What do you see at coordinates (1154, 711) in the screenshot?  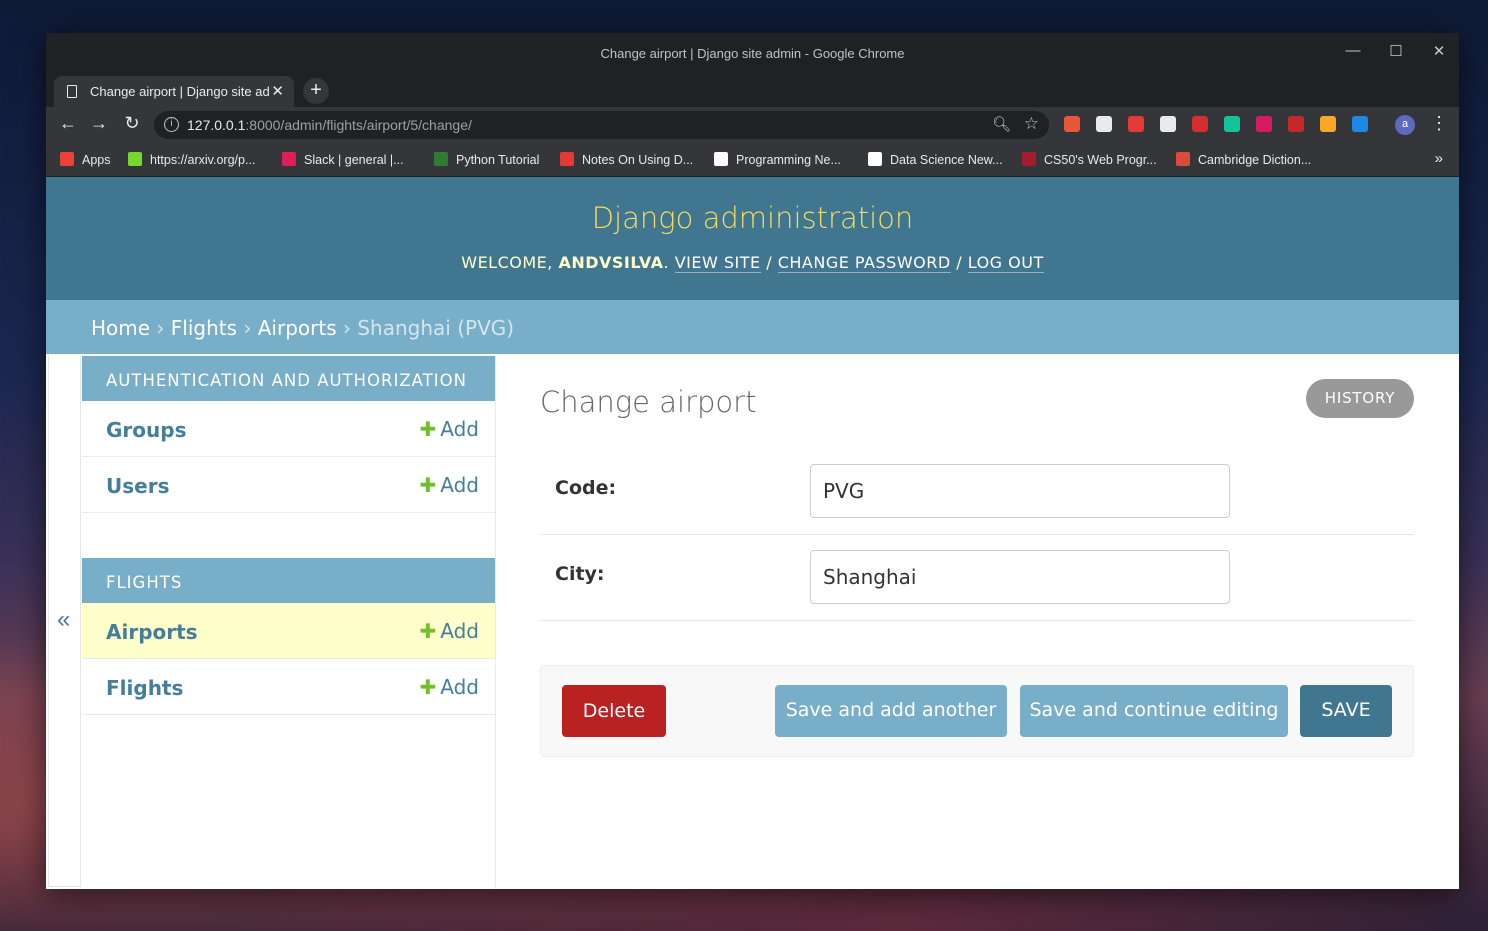 I see `save-and-continue-button: Save and continue editing` at bounding box center [1154, 711].